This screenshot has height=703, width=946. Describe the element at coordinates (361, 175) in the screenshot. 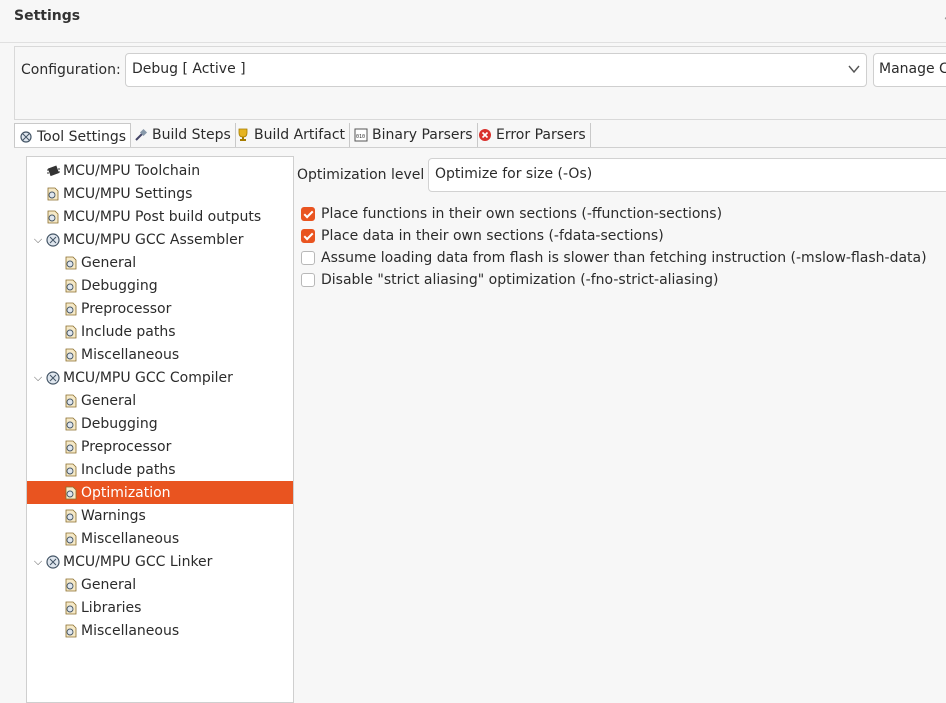

I see `optimization-level-label: Optimization level` at that location.